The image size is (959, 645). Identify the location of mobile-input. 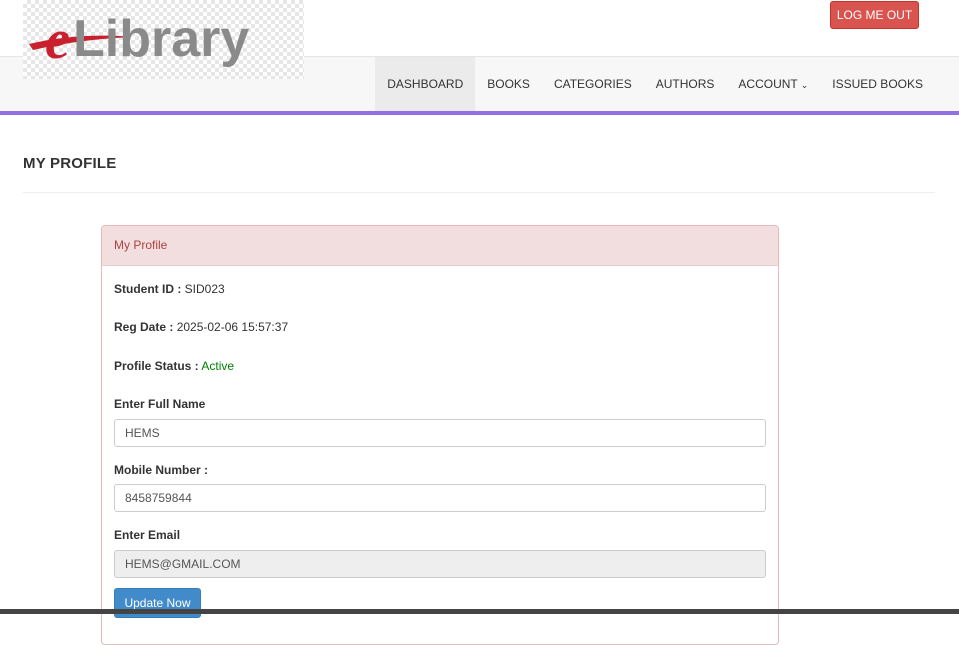
(440, 498).